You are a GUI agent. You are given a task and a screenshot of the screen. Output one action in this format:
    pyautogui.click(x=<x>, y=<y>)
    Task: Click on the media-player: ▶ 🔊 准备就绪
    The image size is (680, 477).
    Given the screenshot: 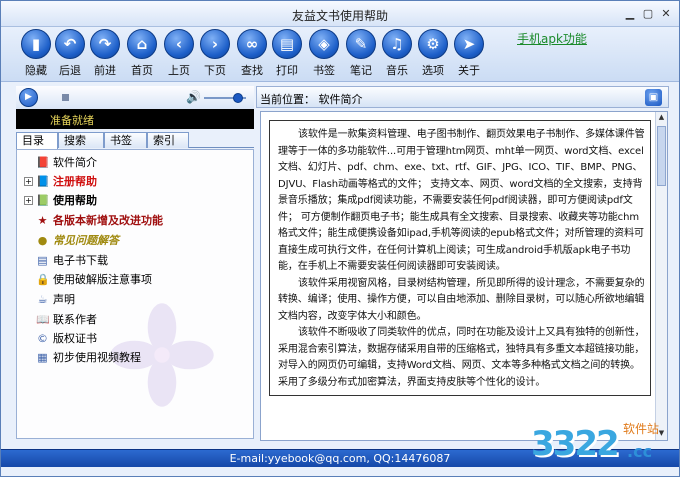 What is the action you would take?
    pyautogui.click(x=135, y=107)
    